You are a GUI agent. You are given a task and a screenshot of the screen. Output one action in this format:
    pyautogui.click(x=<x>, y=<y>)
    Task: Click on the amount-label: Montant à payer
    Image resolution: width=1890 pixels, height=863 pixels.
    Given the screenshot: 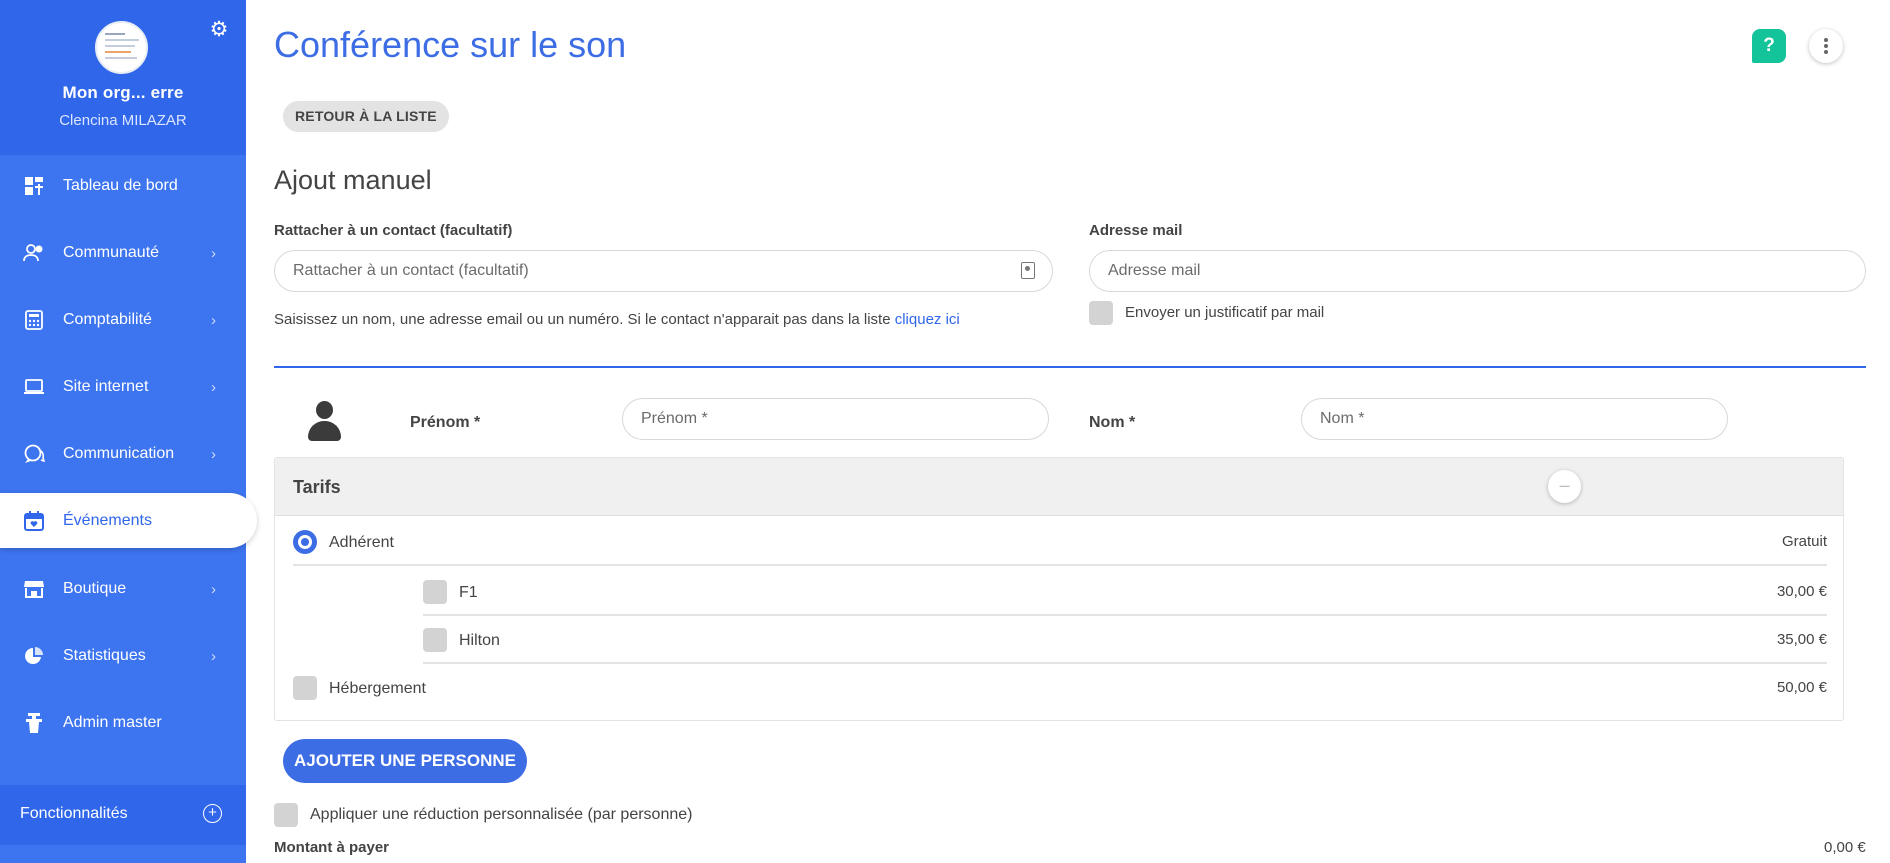 What is the action you would take?
    pyautogui.click(x=332, y=847)
    